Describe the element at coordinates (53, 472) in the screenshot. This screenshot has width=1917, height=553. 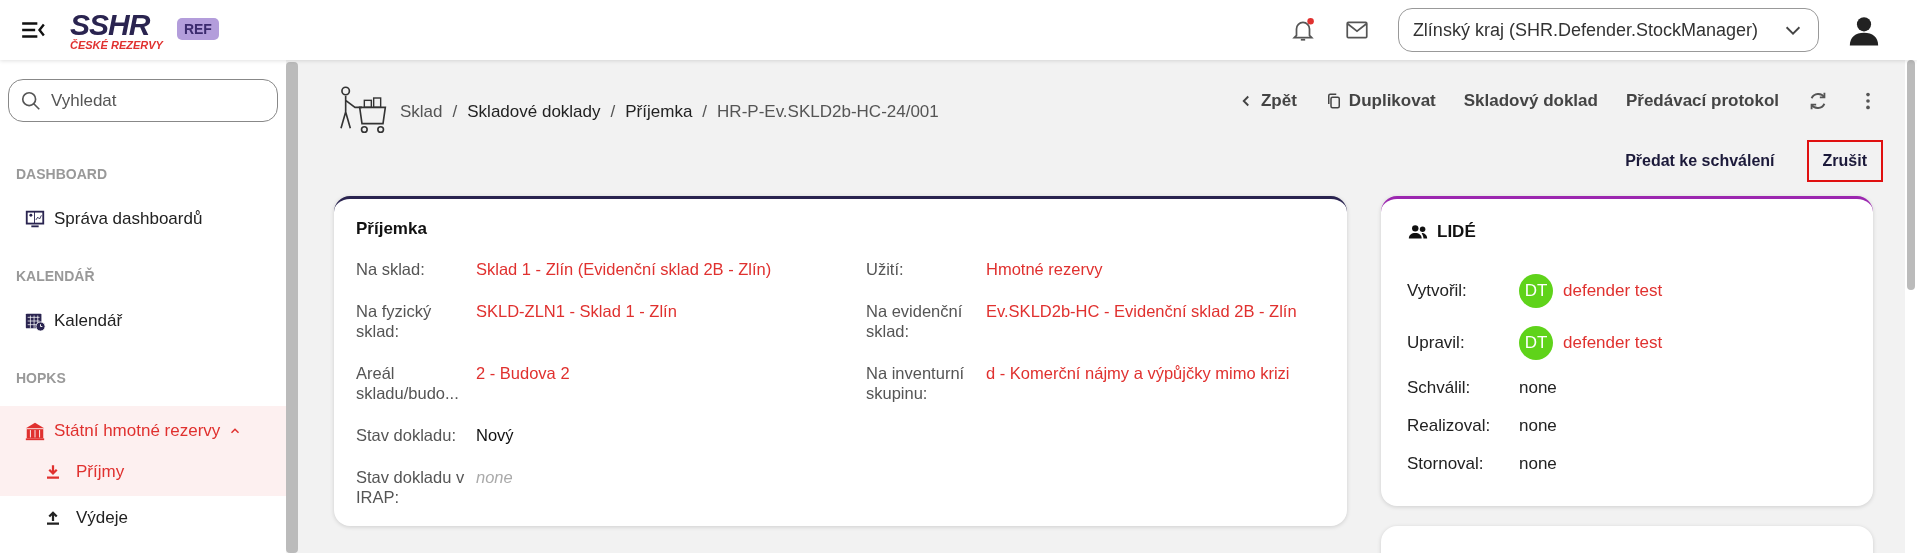
I see `download-icon` at that location.